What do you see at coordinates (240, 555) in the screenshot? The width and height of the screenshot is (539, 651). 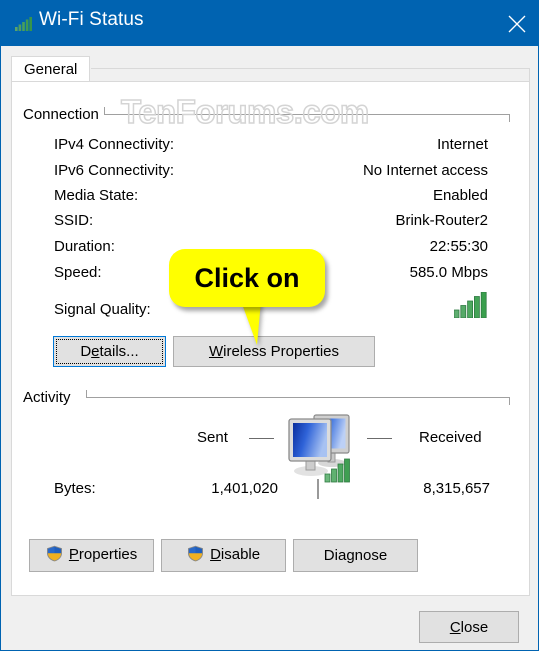 I see `disable-label: isable` at bounding box center [240, 555].